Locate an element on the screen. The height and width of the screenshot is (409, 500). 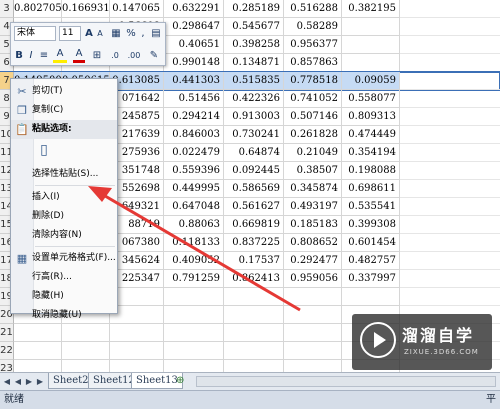
last-sheet-icon: ▶ is located at coordinates (40, 381).